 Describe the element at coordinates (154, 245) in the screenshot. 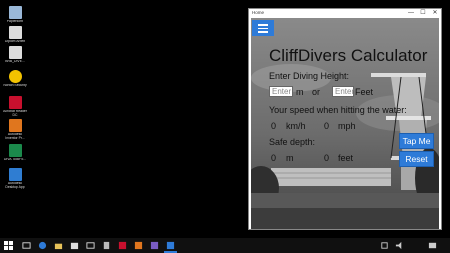

I see `visual-studio-icon` at that location.